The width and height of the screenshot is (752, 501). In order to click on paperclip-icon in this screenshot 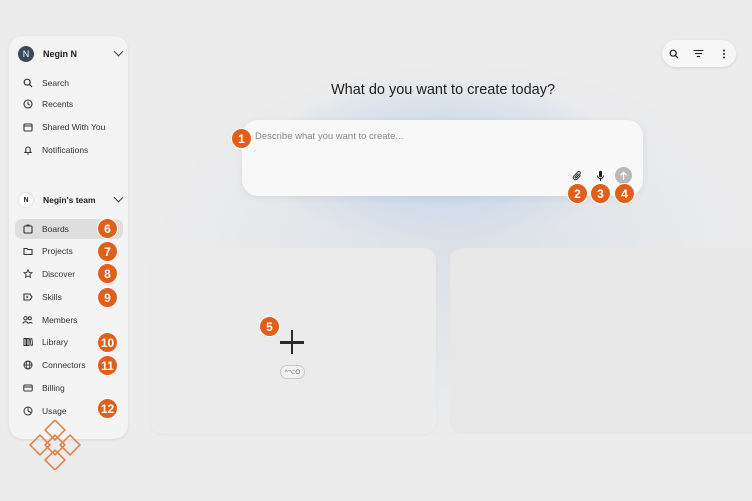, I will do `click(577, 176)`.